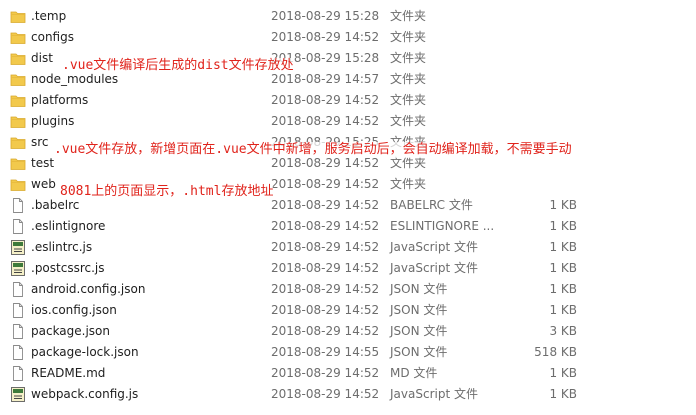 The width and height of the screenshot is (696, 415). I want to click on file-name: .eslintignore, so click(68, 226).